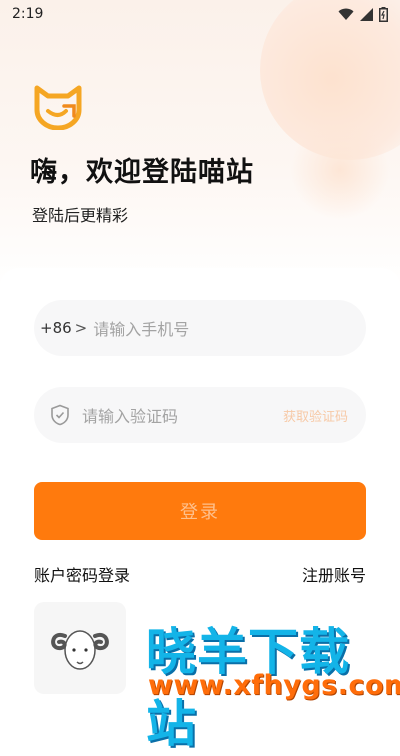 This screenshot has height=756, width=400. What do you see at coordinates (142, 172) in the screenshot?
I see `page-title: 嗨，欢迎登陆喵站` at bounding box center [142, 172].